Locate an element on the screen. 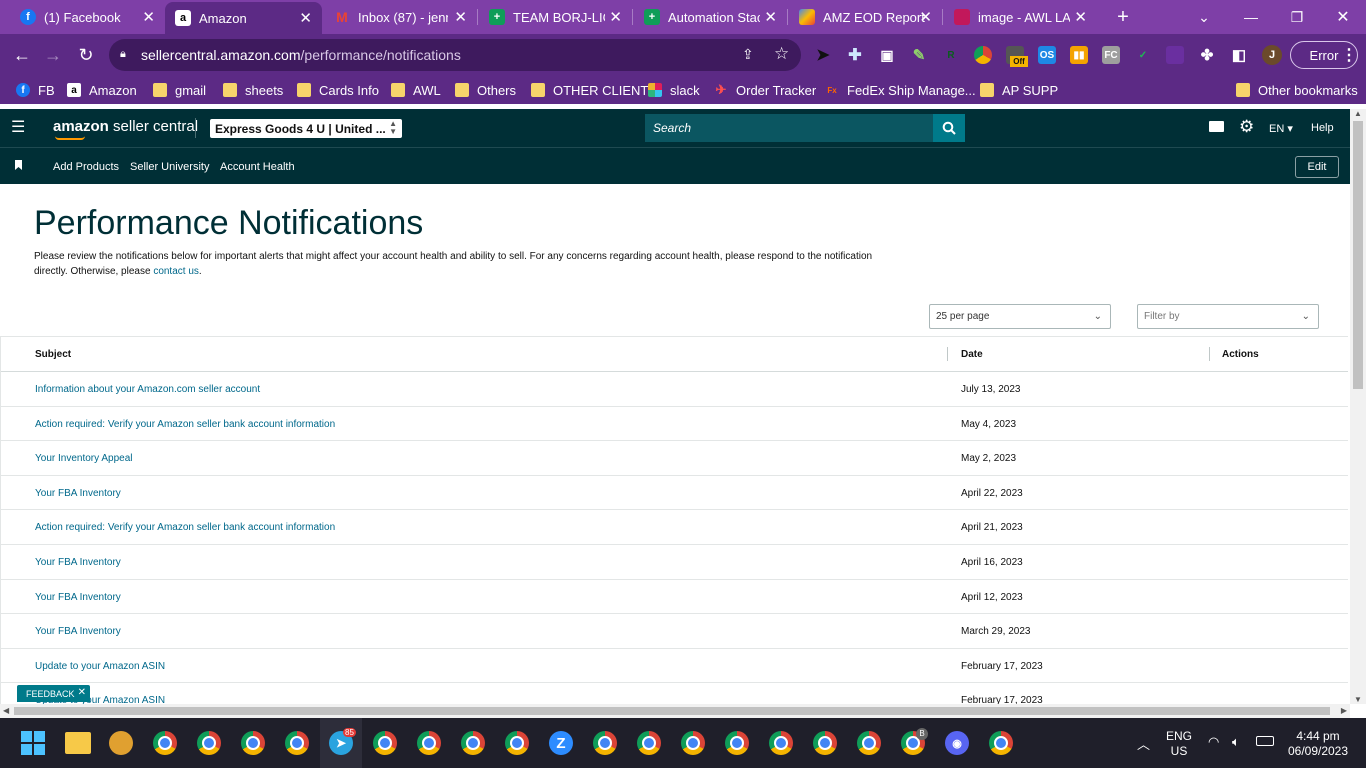 Image resolution: width=1366 pixels, height=768 pixels. contact-us-link: contact us is located at coordinates (176, 271).